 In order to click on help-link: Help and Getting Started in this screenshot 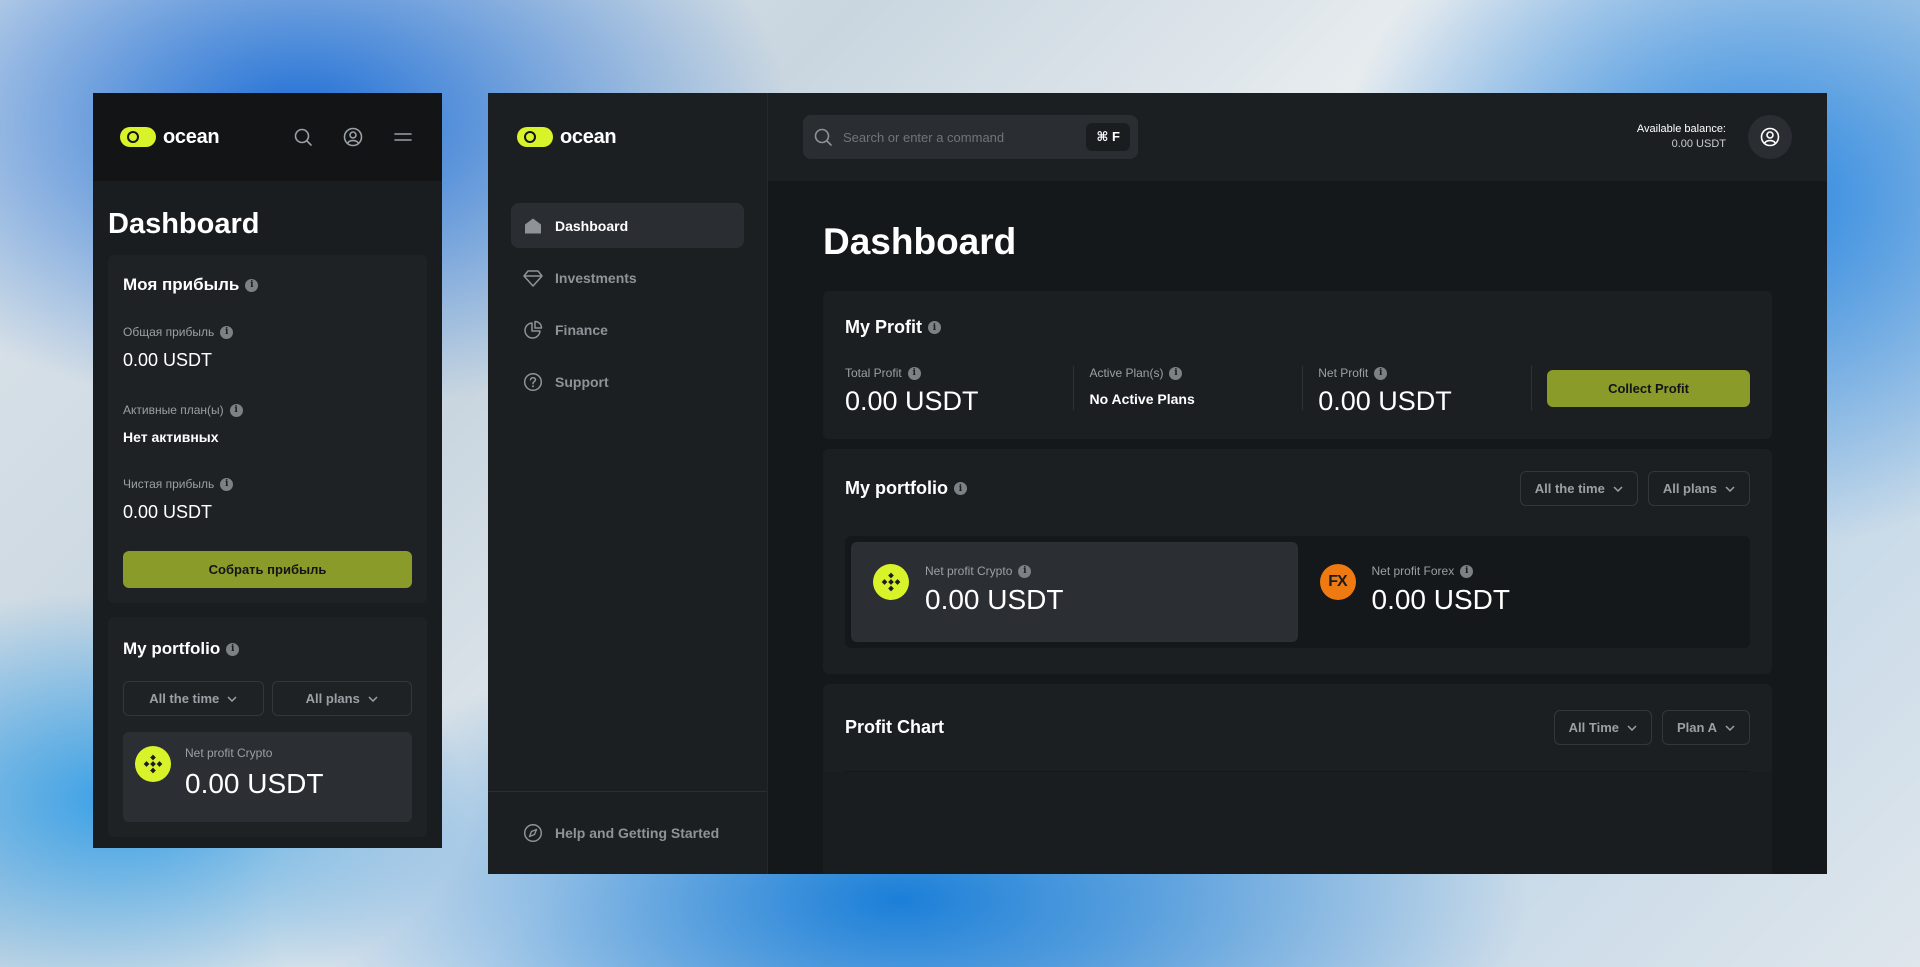, I will do `click(627, 832)`.